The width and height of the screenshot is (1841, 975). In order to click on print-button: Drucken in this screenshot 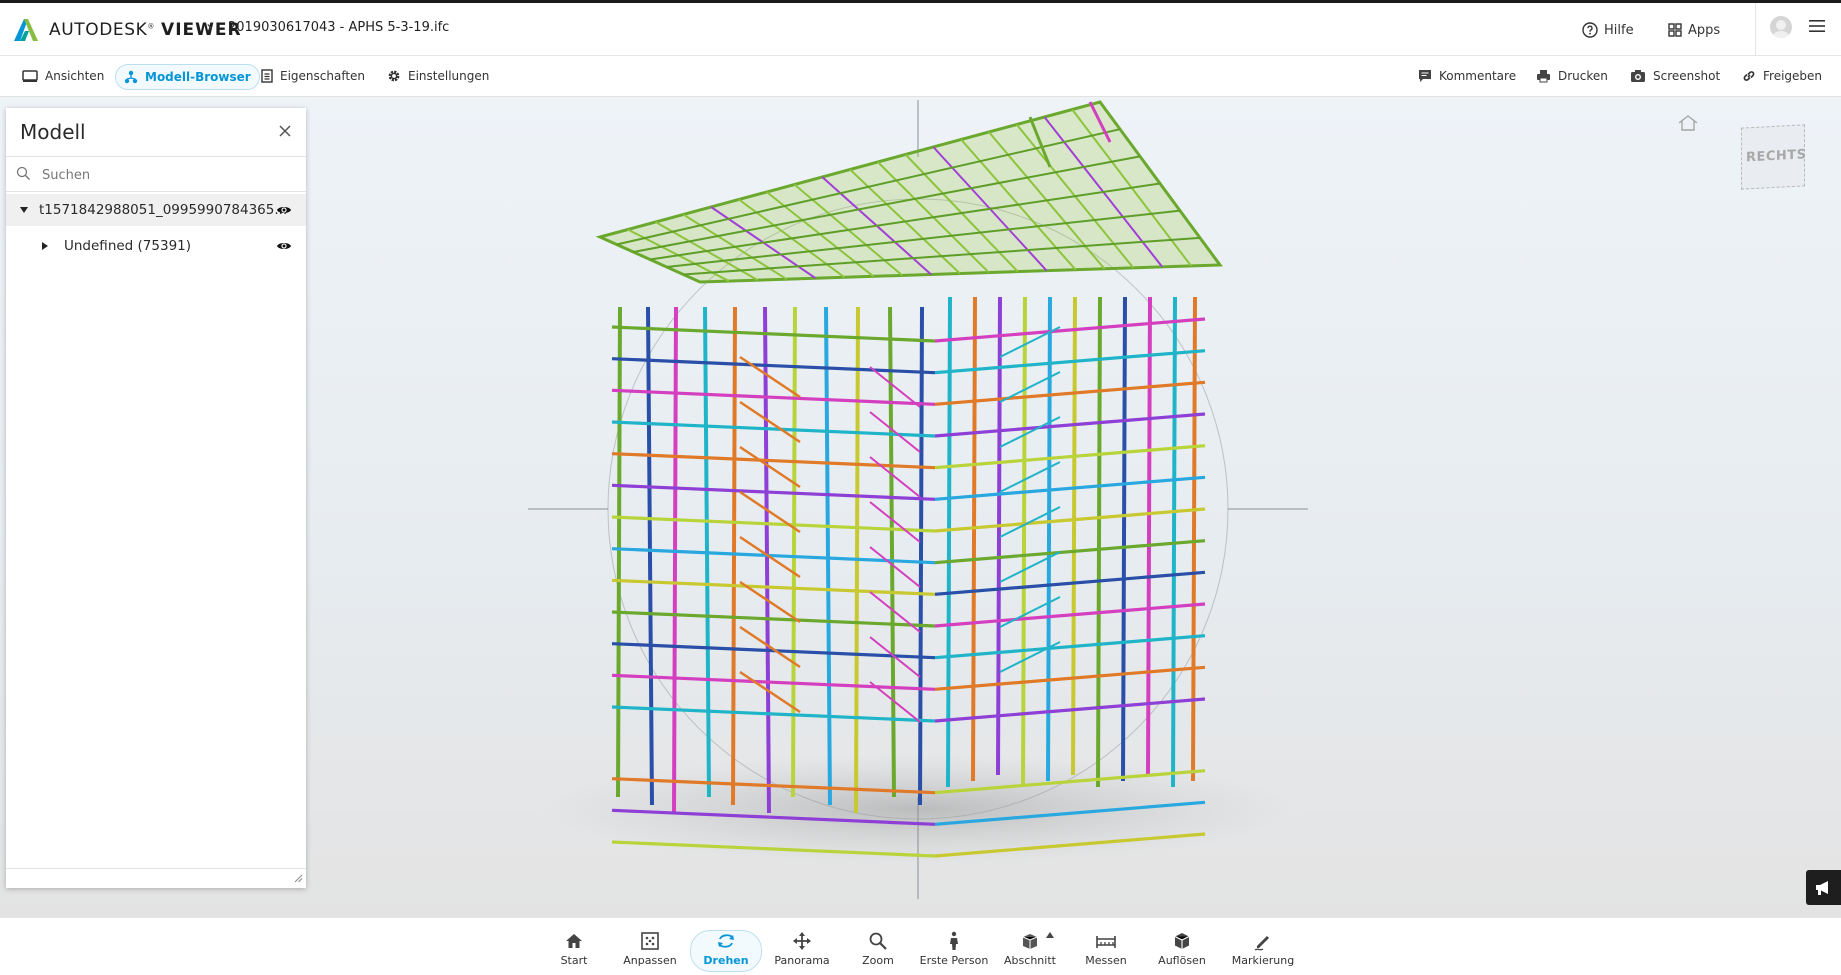, I will do `click(1572, 76)`.